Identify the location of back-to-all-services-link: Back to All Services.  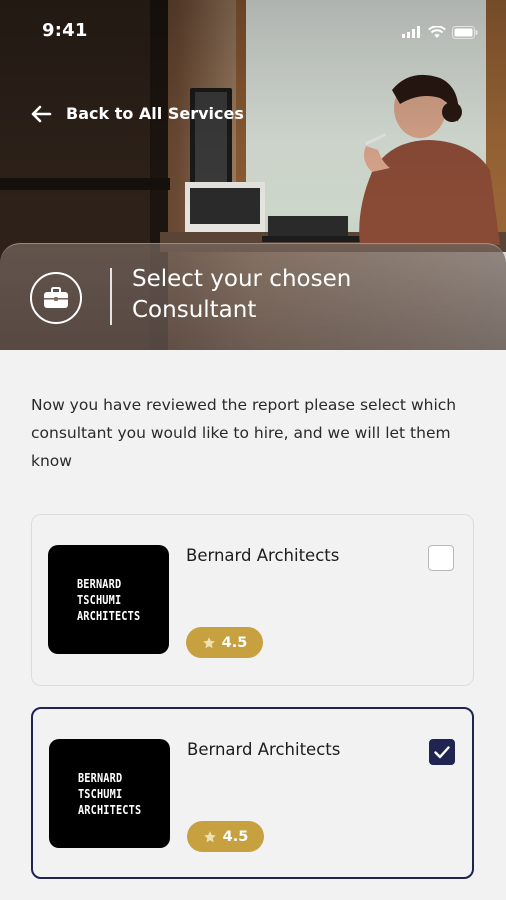
(137, 113).